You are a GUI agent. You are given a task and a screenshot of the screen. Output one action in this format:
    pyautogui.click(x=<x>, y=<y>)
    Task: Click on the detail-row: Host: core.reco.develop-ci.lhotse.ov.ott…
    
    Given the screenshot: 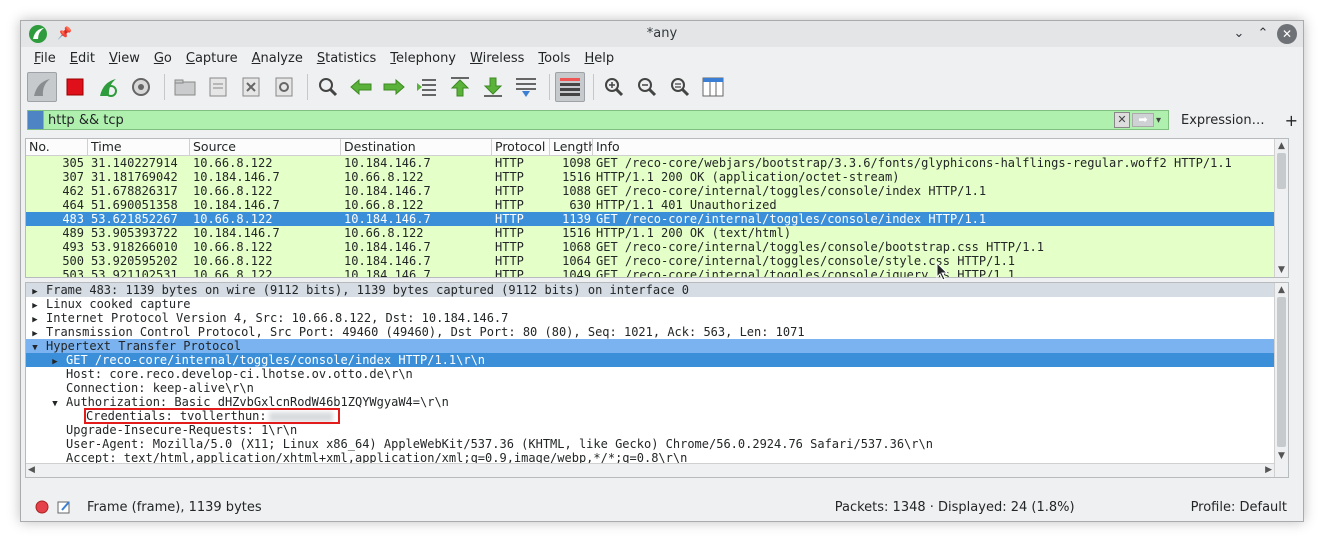 What is the action you would take?
    pyautogui.click(x=657, y=374)
    